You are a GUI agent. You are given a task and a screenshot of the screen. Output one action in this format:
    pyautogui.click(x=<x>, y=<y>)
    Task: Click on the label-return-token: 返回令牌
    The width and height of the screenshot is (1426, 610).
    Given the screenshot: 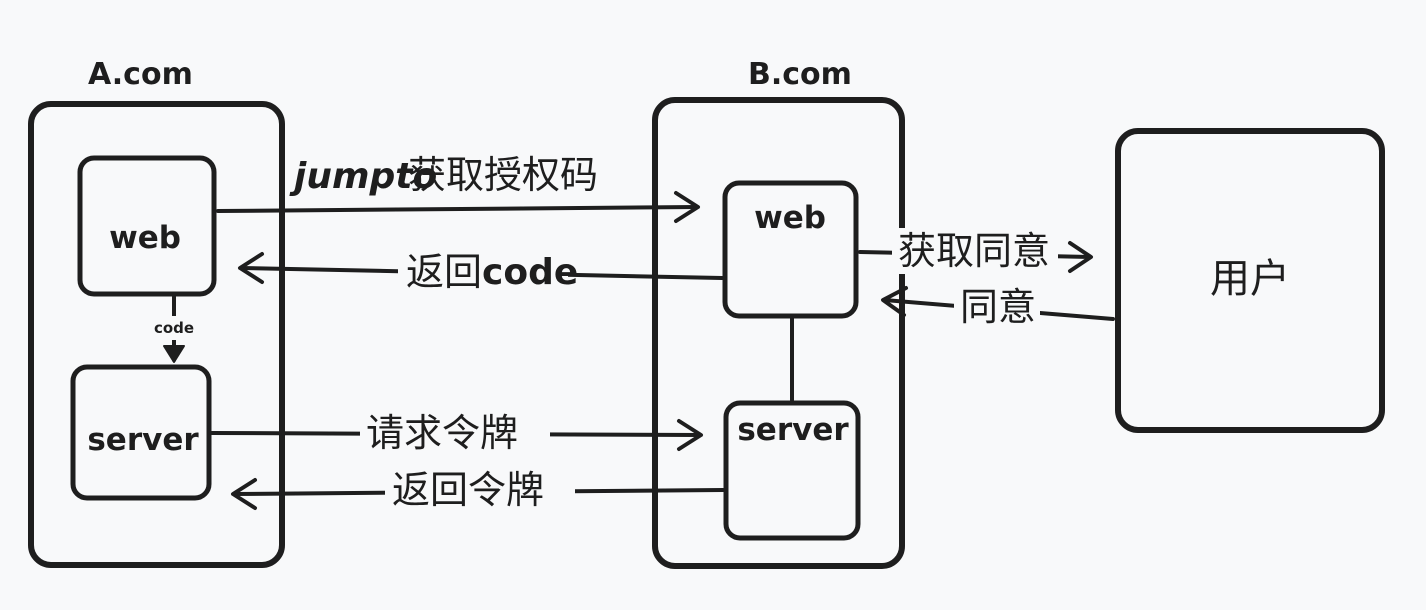 What is the action you would take?
    pyautogui.click(x=468, y=490)
    